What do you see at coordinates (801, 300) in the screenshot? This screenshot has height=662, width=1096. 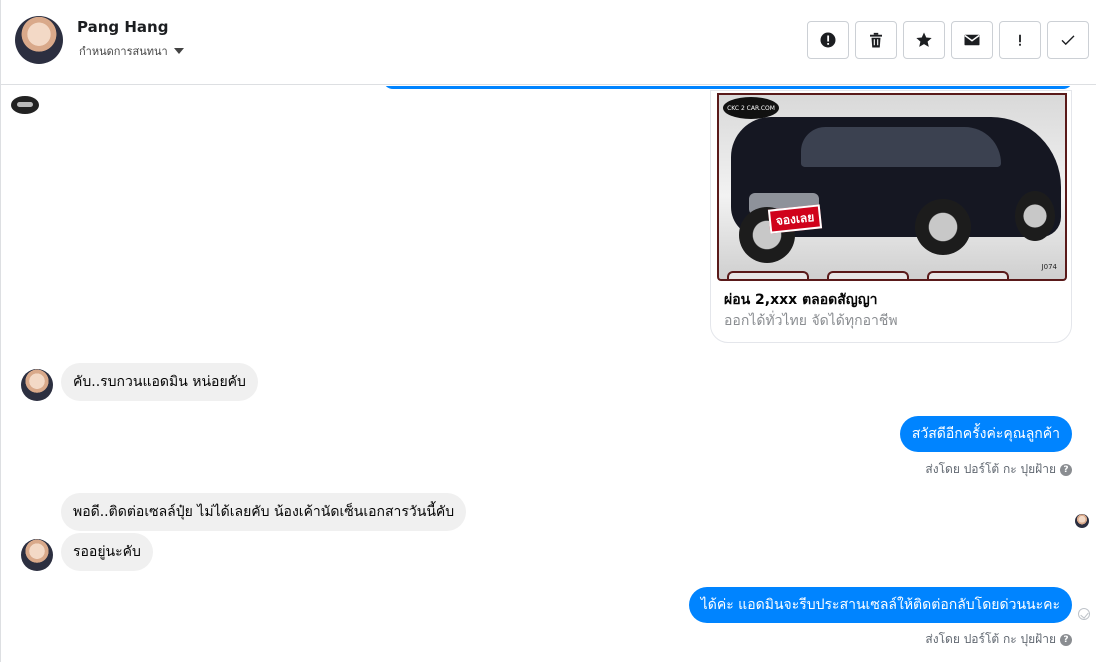 I see `card-title: ผ่อน 2,xxx ตลอดสัญญา` at bounding box center [801, 300].